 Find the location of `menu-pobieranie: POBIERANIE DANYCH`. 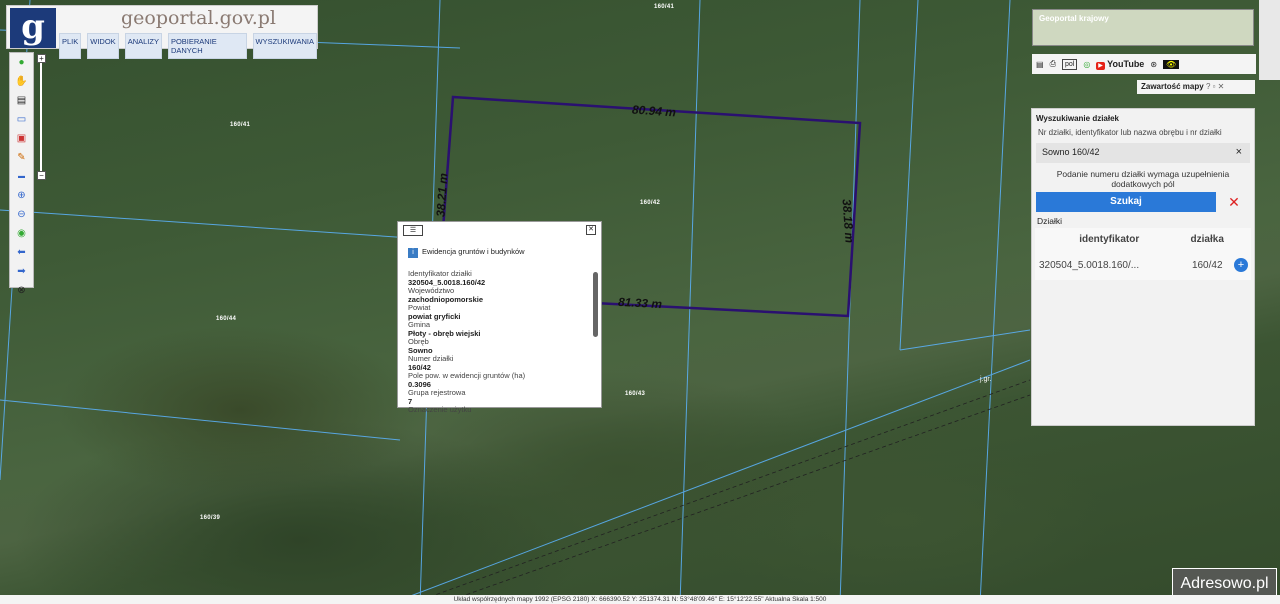

menu-pobieranie: POBIERANIE DANYCH is located at coordinates (207, 46).